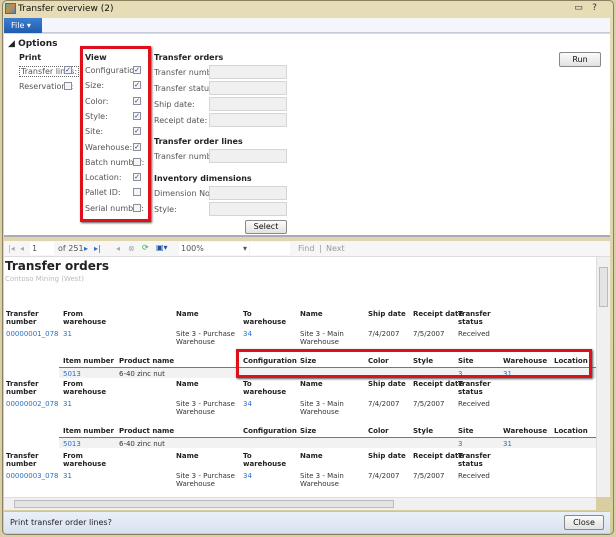 This screenshot has height=537, width=616. Describe the element at coordinates (76, 248) in the screenshot. I see `total-pages: 251` at that location.